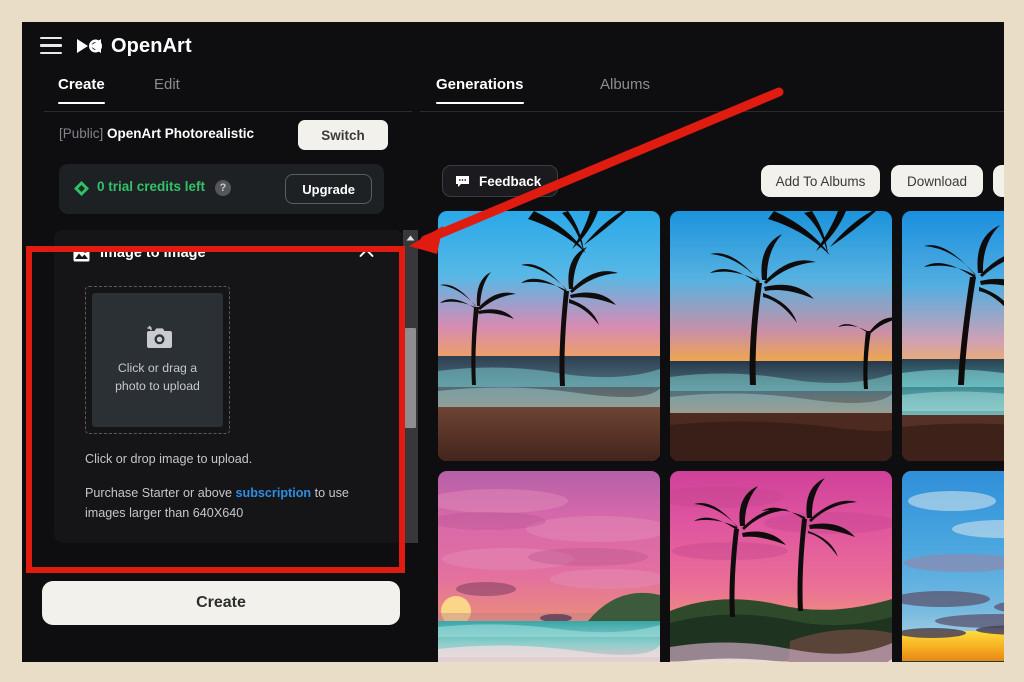  What do you see at coordinates (549, 566) in the screenshot?
I see `gallery-item-pink-sky-coastal-cove` at bounding box center [549, 566].